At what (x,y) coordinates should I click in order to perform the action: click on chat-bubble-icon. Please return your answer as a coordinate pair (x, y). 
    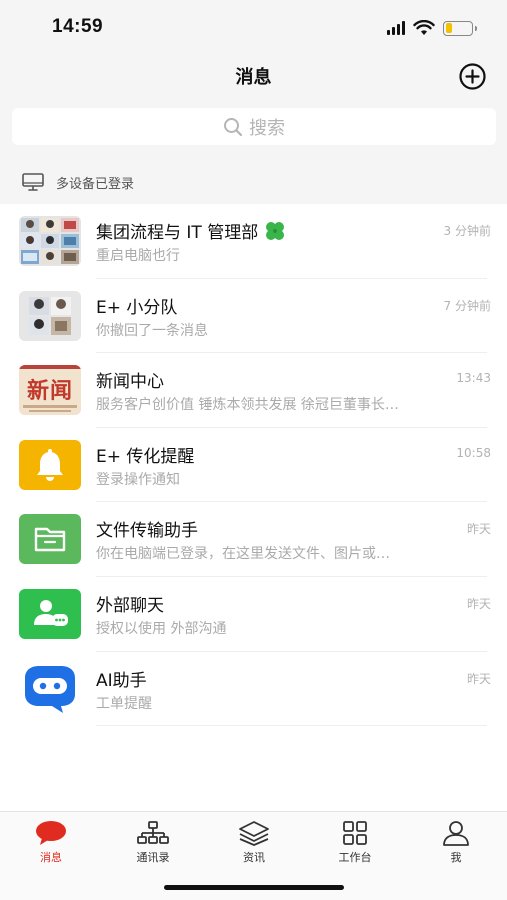
    Looking at the image, I should click on (51, 833).